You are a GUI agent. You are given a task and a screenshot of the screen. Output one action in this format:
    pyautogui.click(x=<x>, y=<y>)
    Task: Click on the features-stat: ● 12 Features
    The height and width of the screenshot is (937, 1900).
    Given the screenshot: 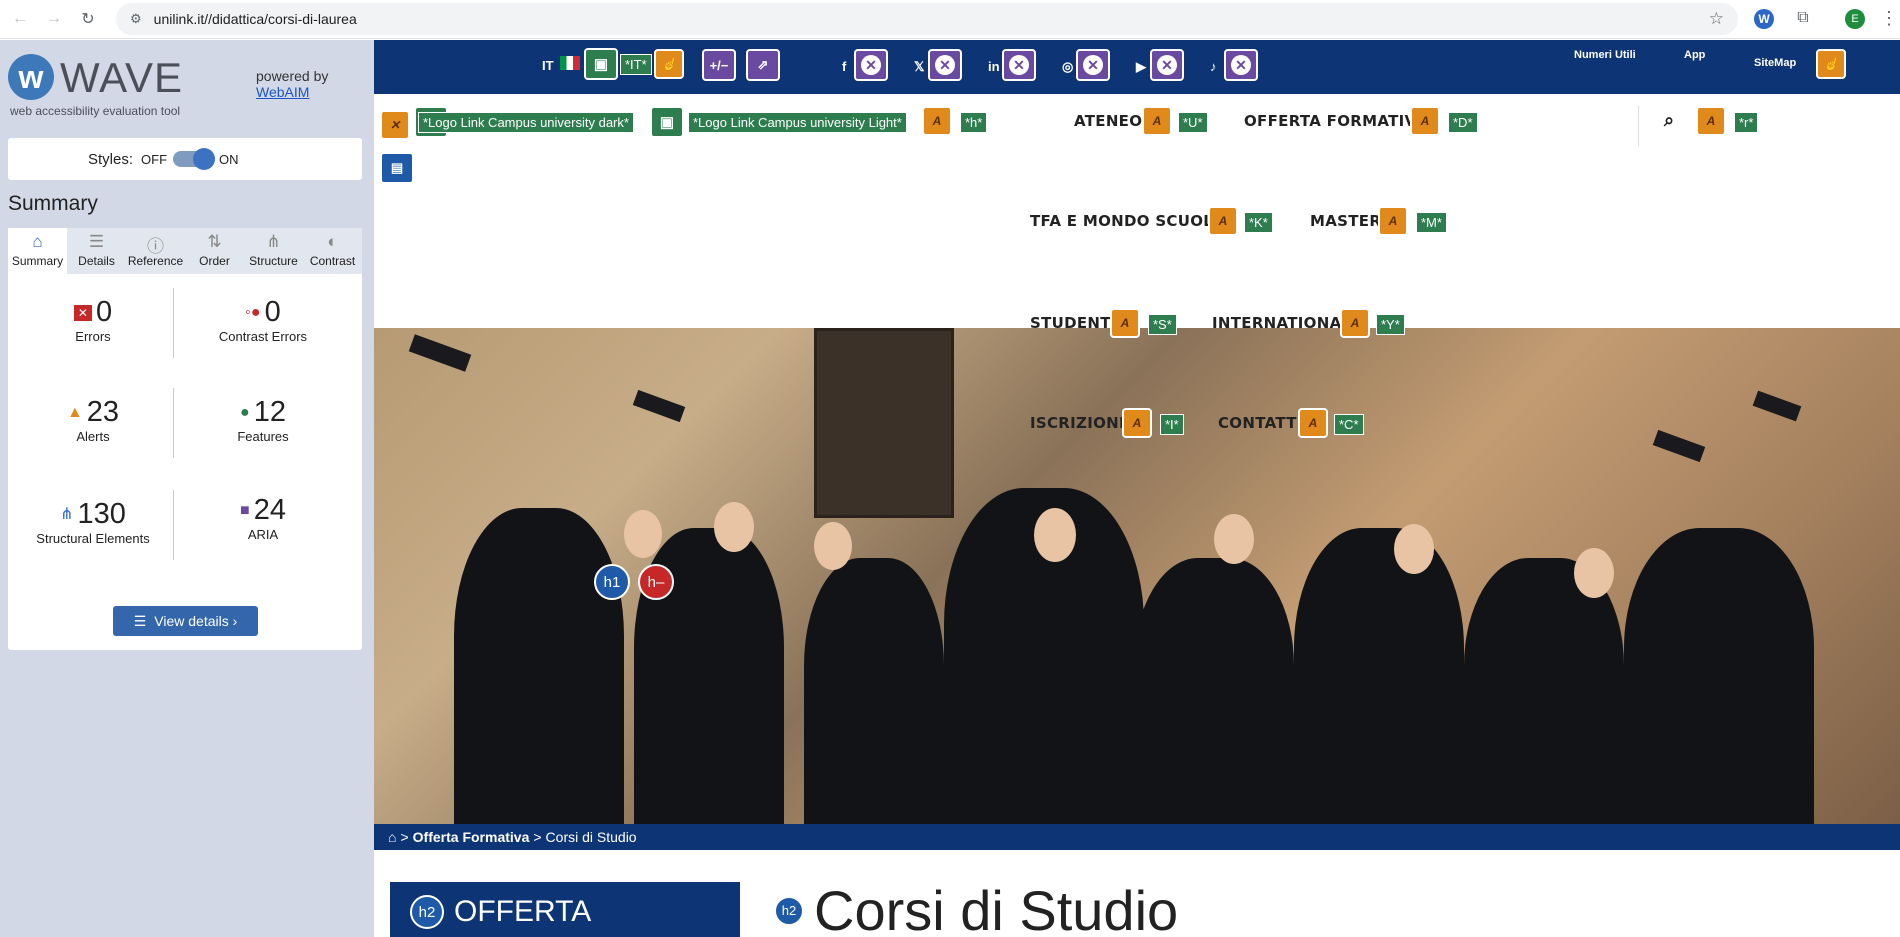 What is the action you would take?
    pyautogui.click(x=263, y=420)
    